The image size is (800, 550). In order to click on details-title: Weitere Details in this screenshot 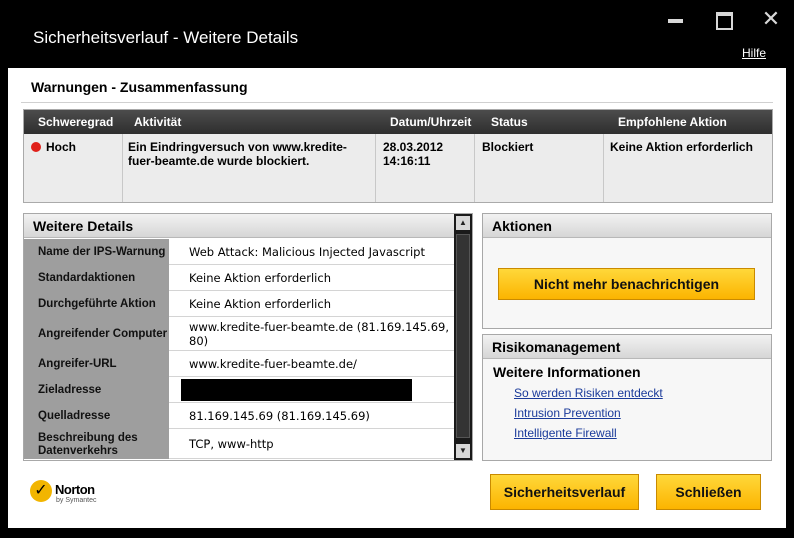, I will do `click(239, 226)`.